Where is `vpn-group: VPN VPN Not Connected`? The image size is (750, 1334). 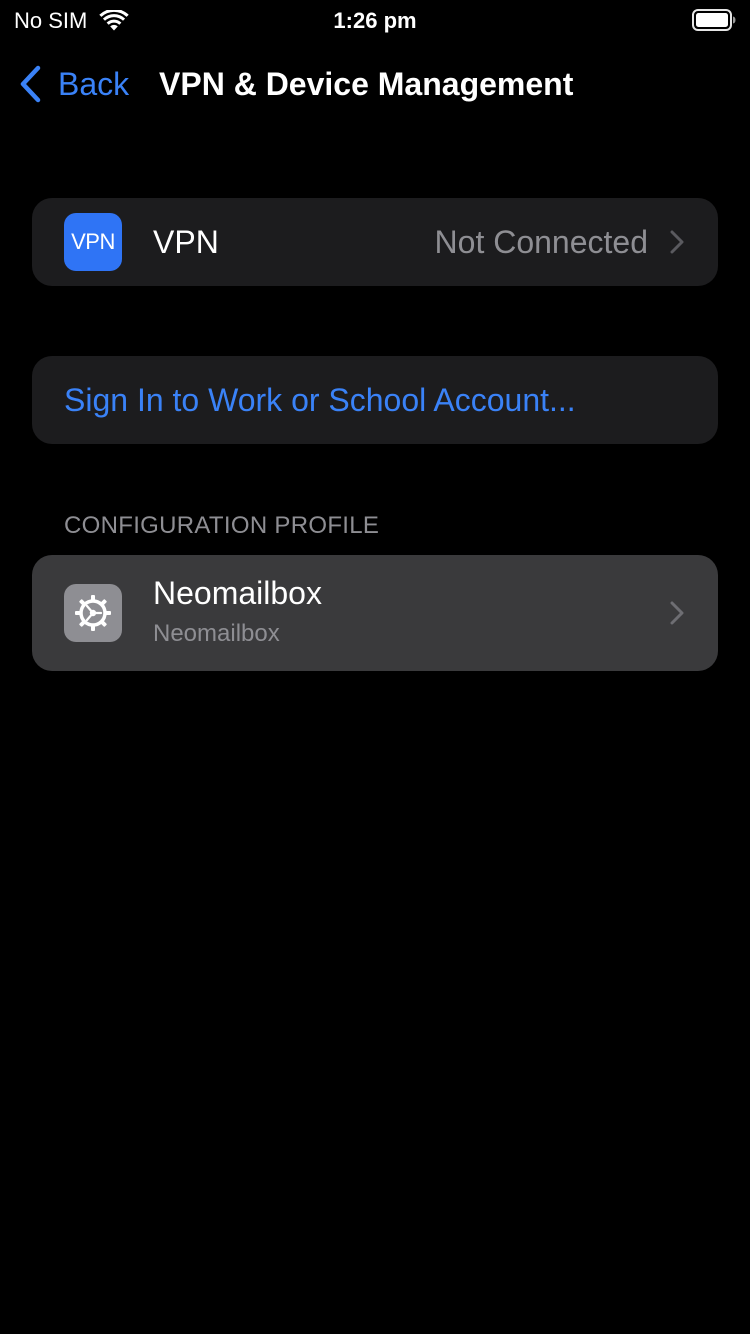
vpn-group: VPN VPN Not Connected is located at coordinates (375, 242).